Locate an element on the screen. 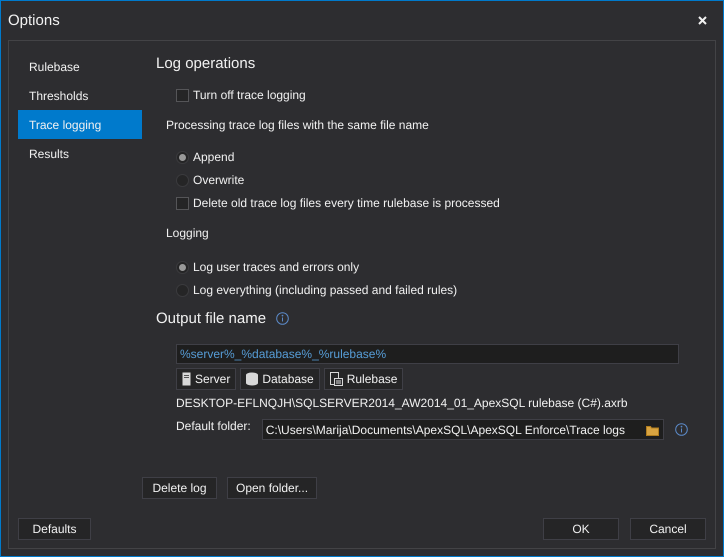  window-title: Options is located at coordinates (34, 20).